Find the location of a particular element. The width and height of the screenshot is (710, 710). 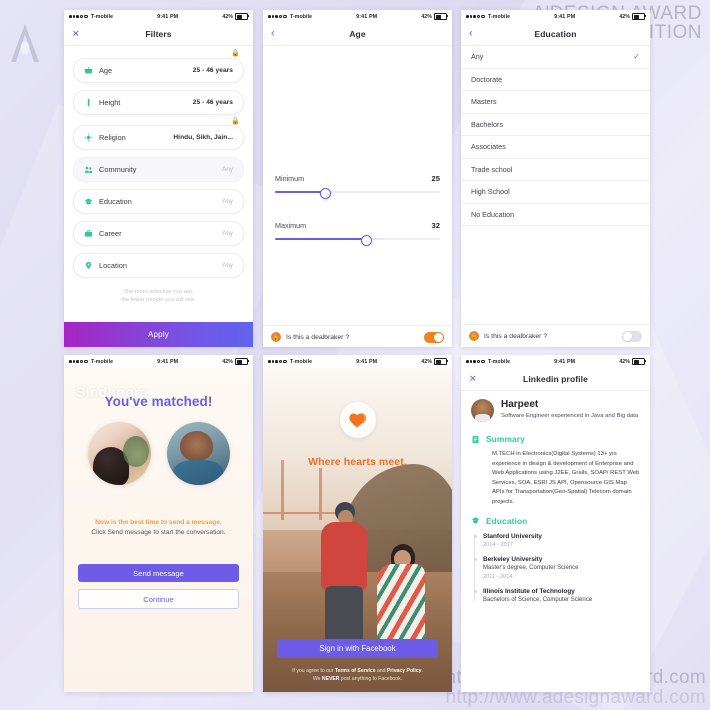

page-title: Filters is located at coordinates (158, 34).